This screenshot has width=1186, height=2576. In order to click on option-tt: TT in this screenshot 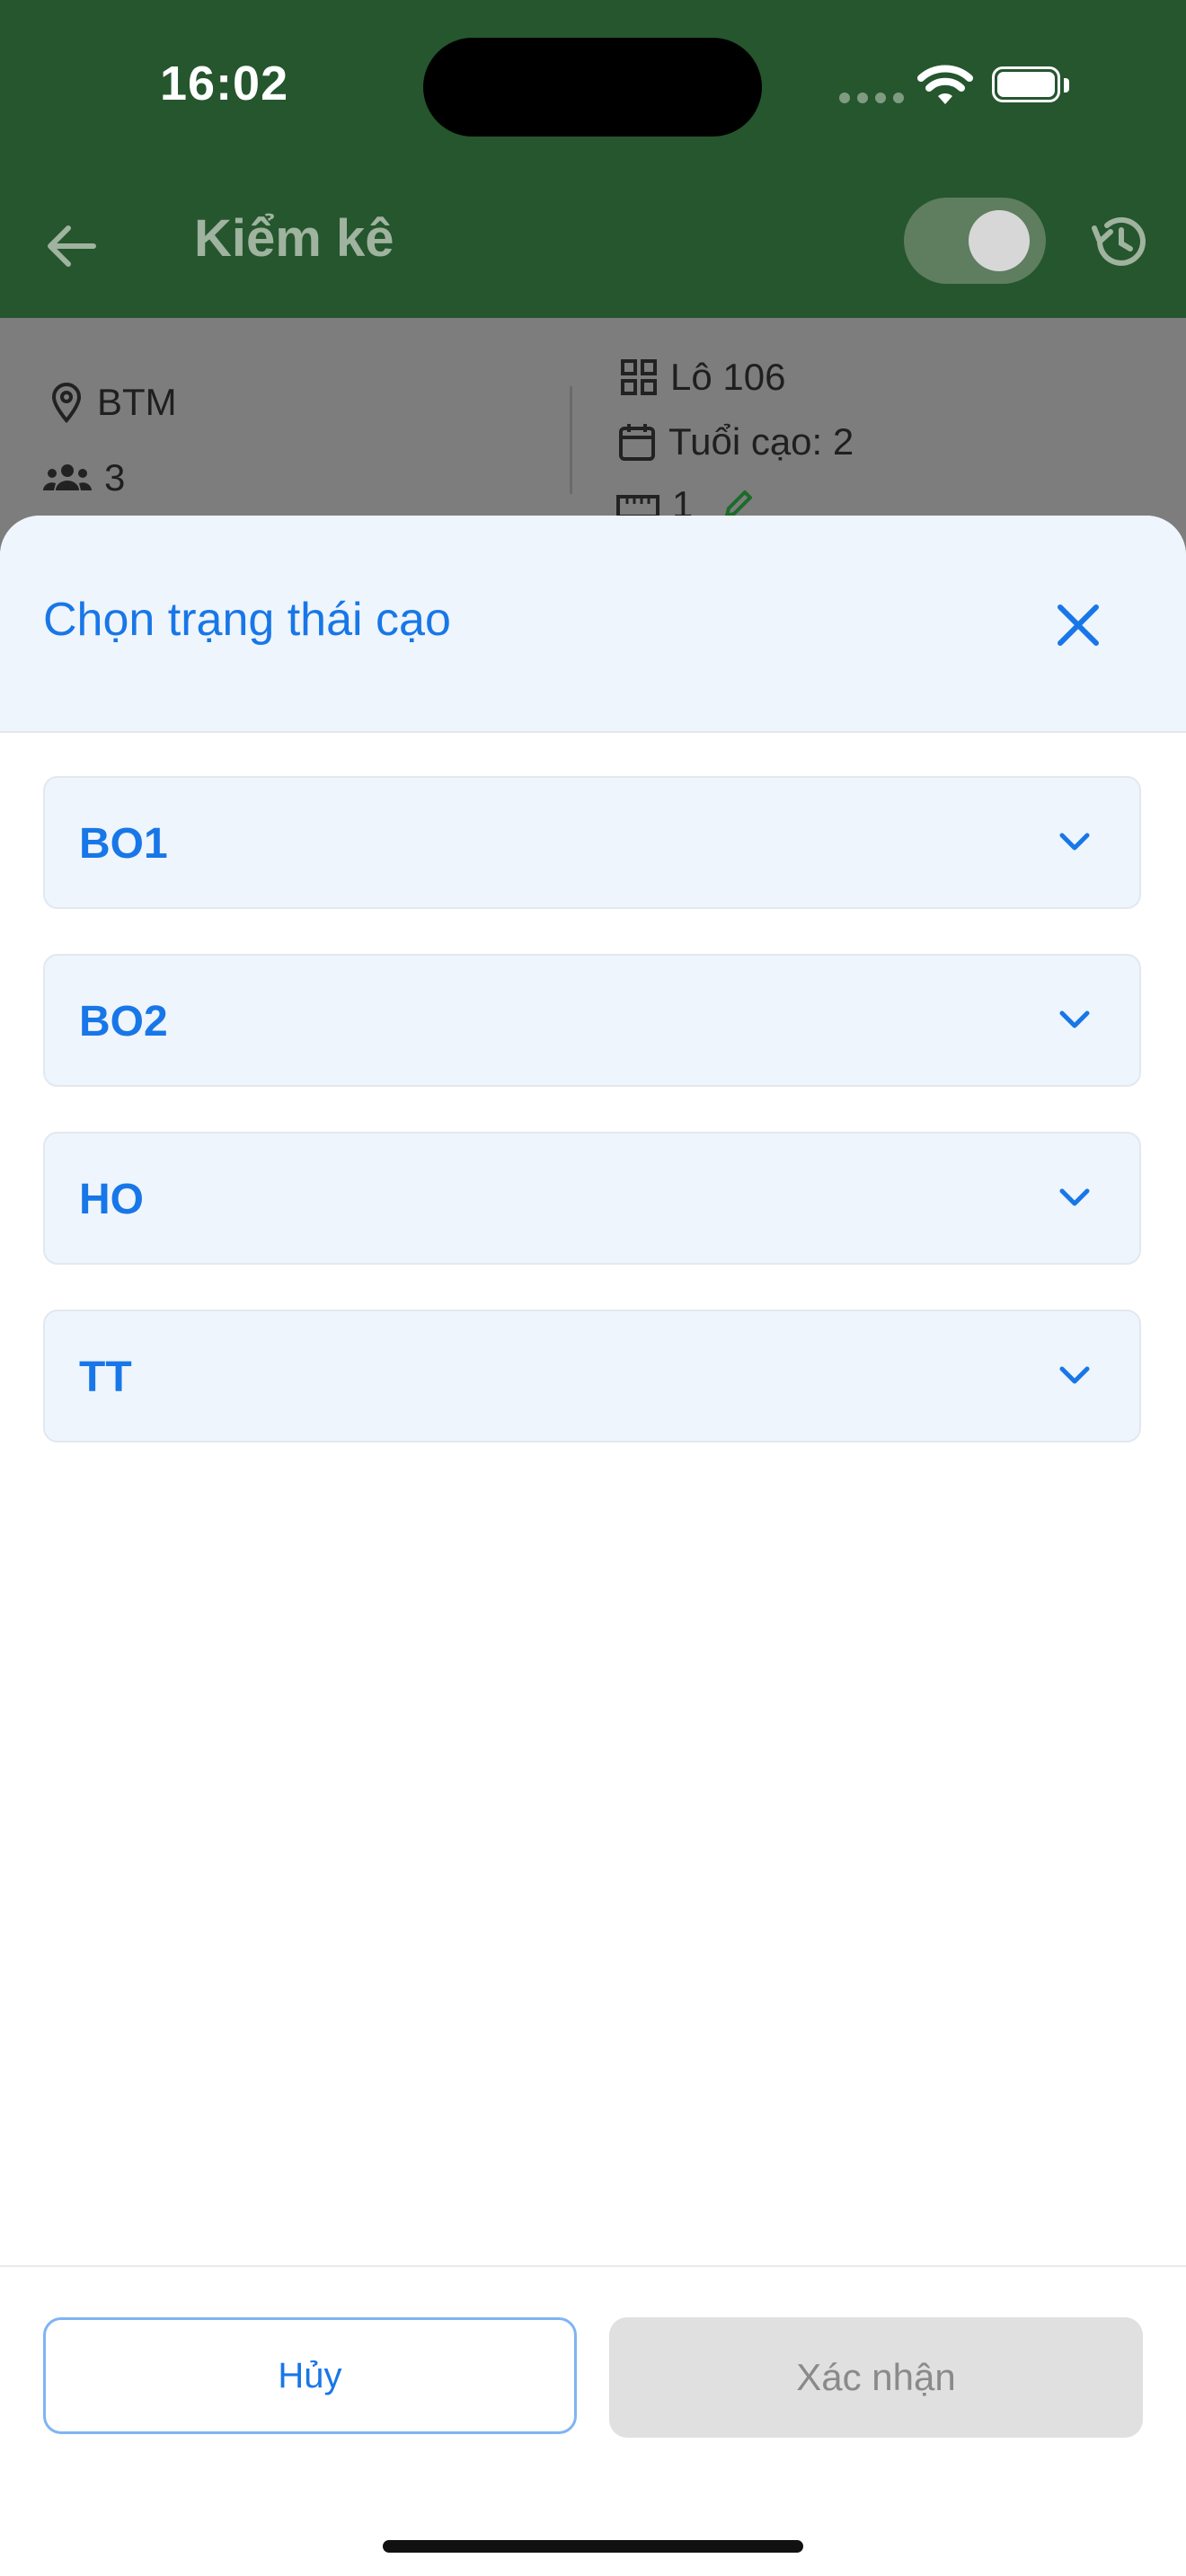, I will do `click(592, 1376)`.